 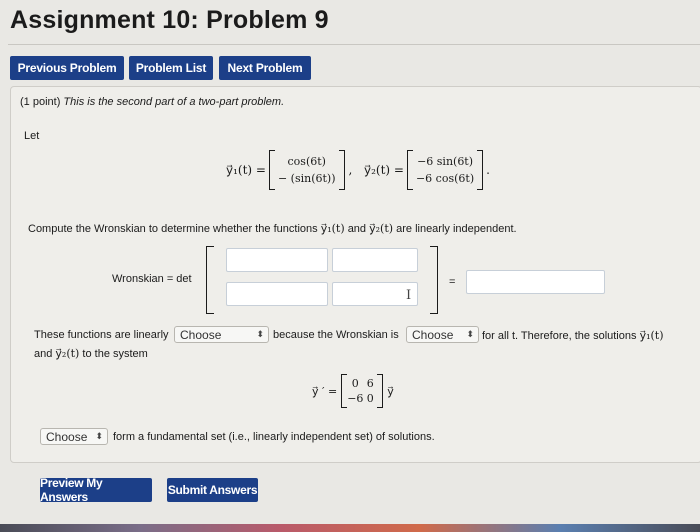 What do you see at coordinates (380, 391) in the screenshot?
I see `matrix-bracket-right` at bounding box center [380, 391].